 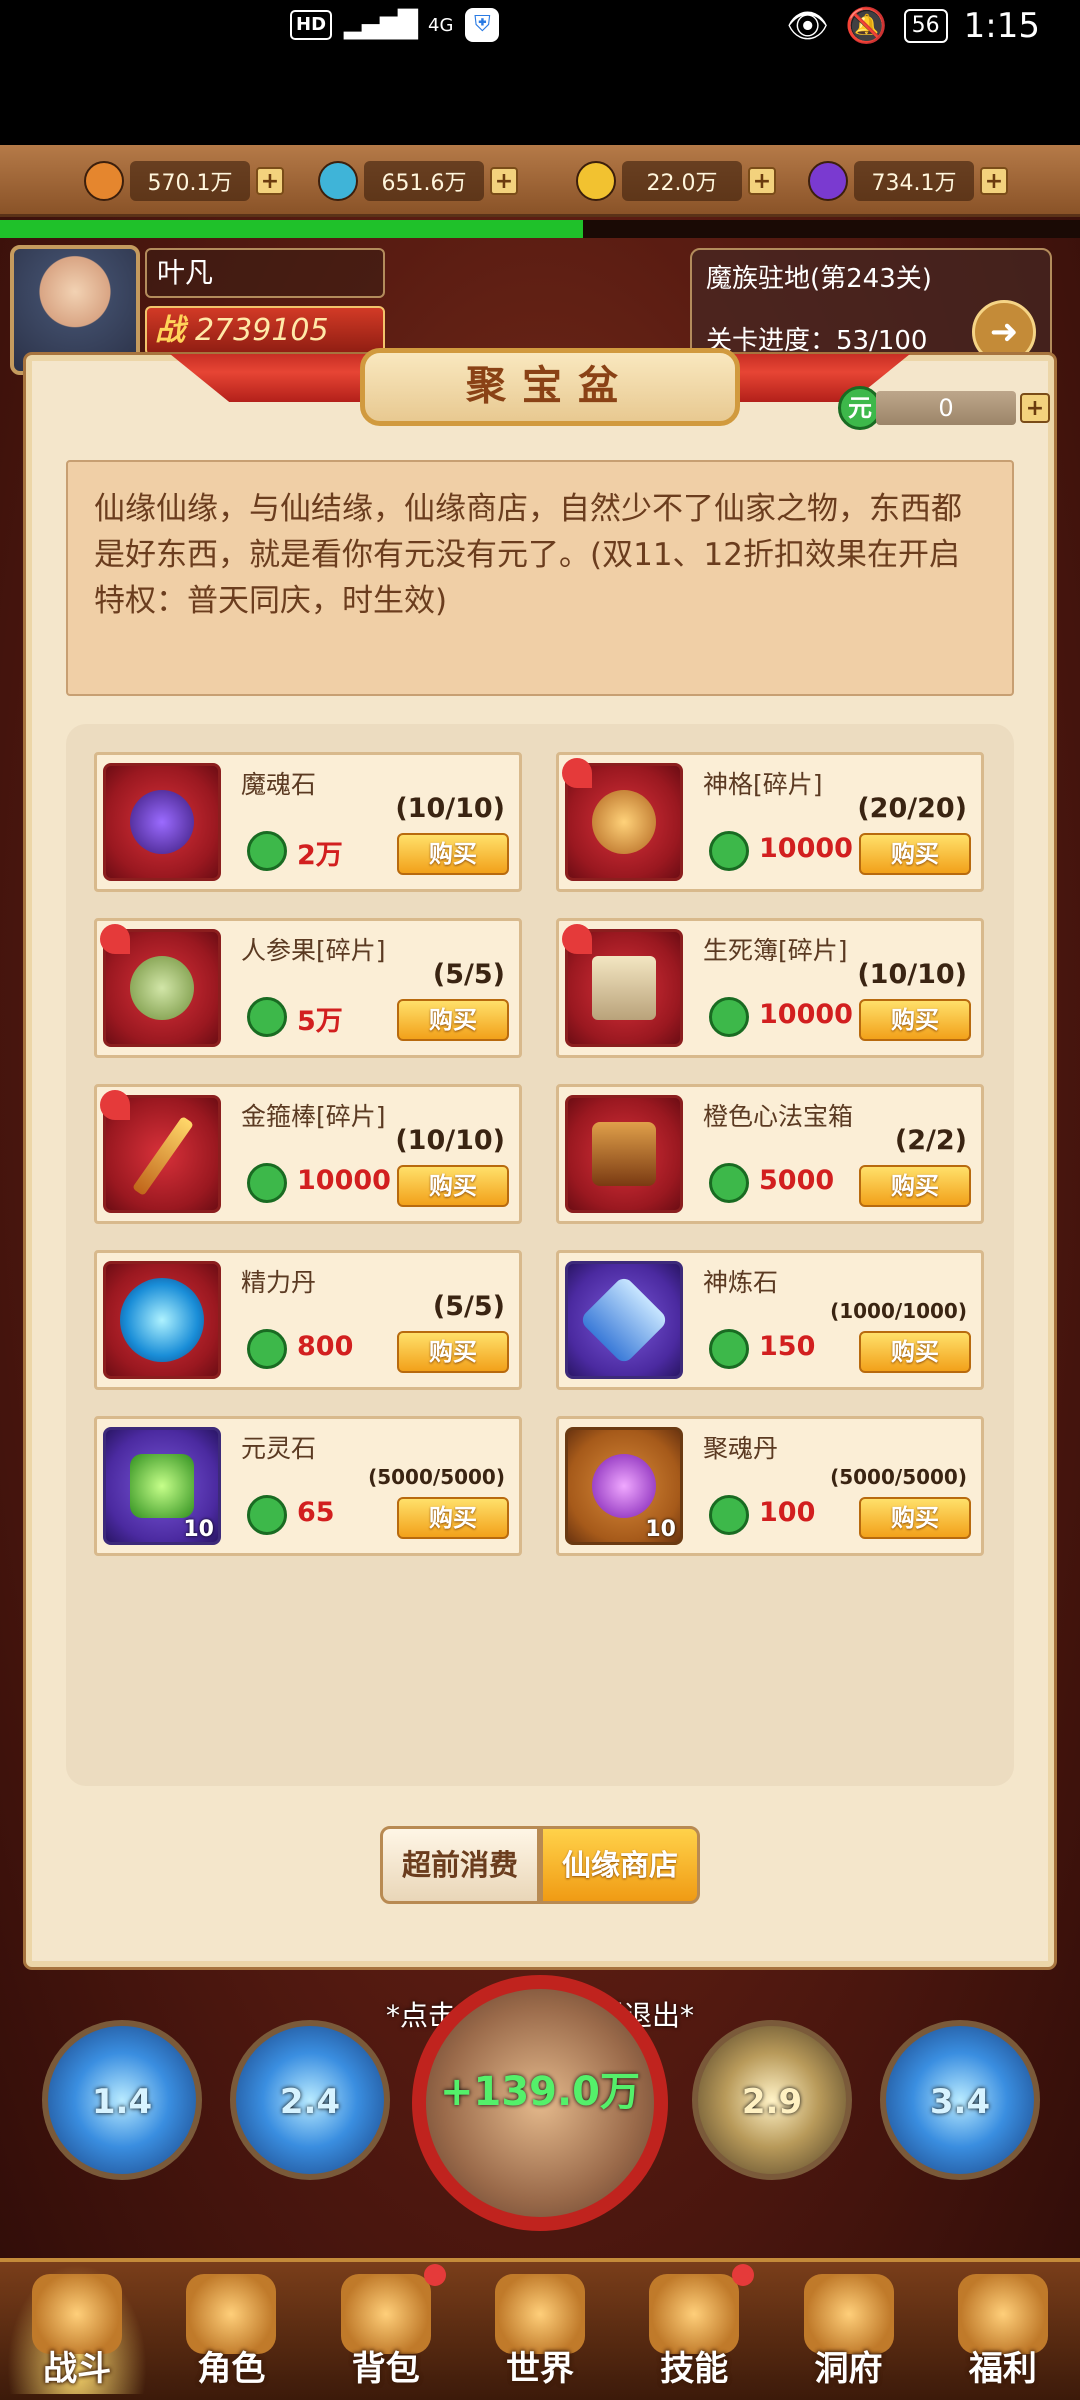 What do you see at coordinates (806, 848) in the screenshot?
I see `item-cost: 10000` at bounding box center [806, 848].